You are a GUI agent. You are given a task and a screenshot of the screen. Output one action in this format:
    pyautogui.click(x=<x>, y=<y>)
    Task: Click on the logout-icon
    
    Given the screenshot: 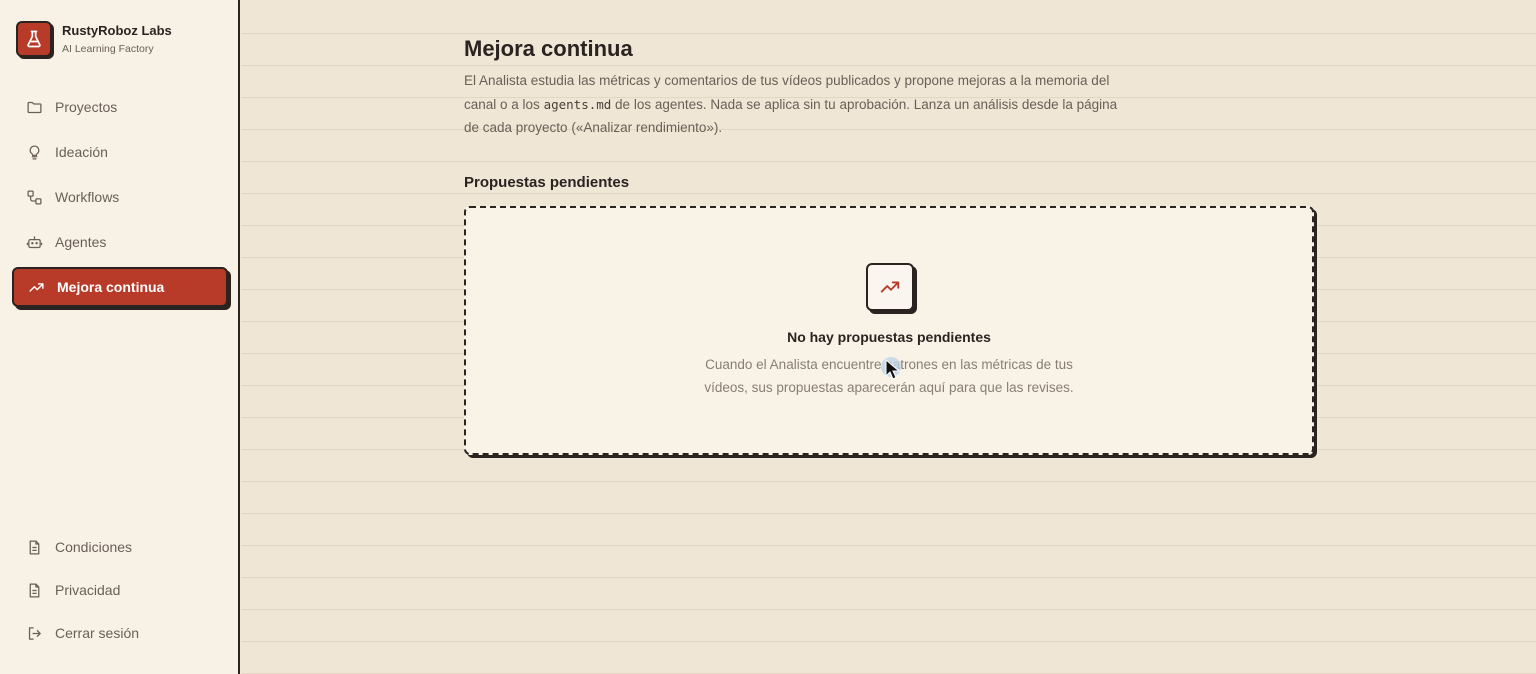 What is the action you would take?
    pyautogui.click(x=34, y=633)
    